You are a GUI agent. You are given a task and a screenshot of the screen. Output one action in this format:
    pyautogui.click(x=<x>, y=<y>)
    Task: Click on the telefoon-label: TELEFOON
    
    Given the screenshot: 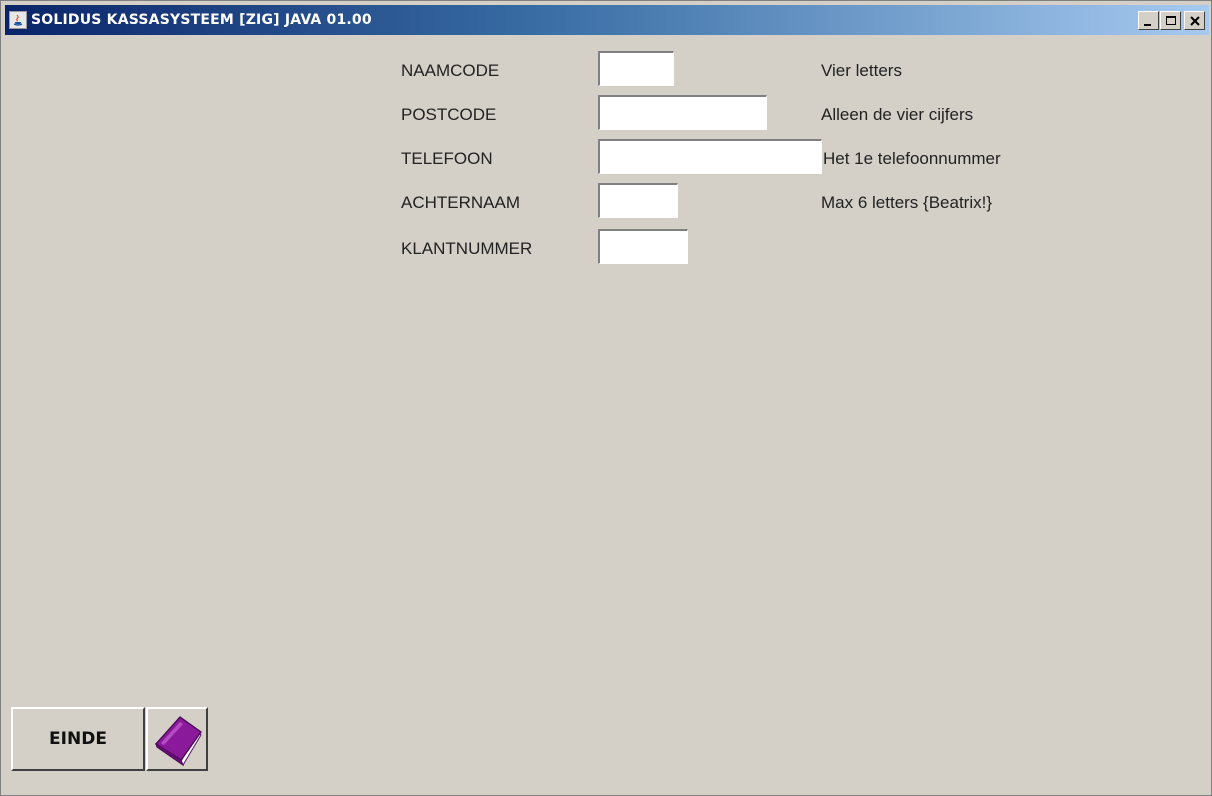 What is the action you would take?
    pyautogui.click(x=447, y=158)
    